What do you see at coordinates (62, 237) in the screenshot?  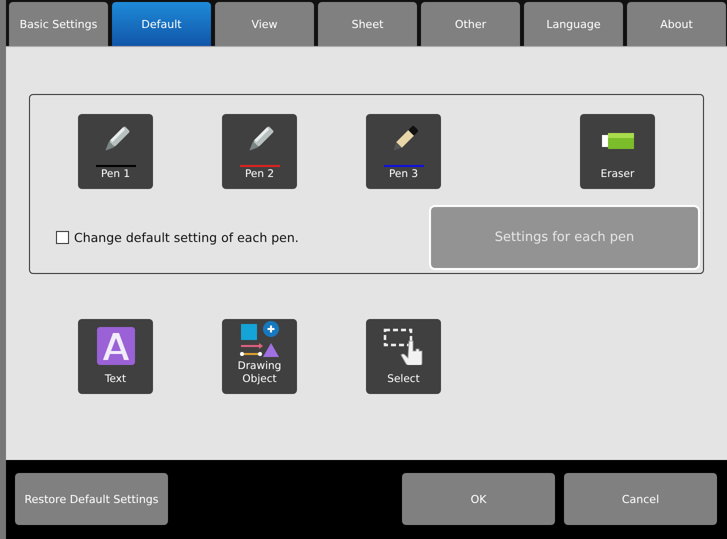 I see `checkbox-square` at bounding box center [62, 237].